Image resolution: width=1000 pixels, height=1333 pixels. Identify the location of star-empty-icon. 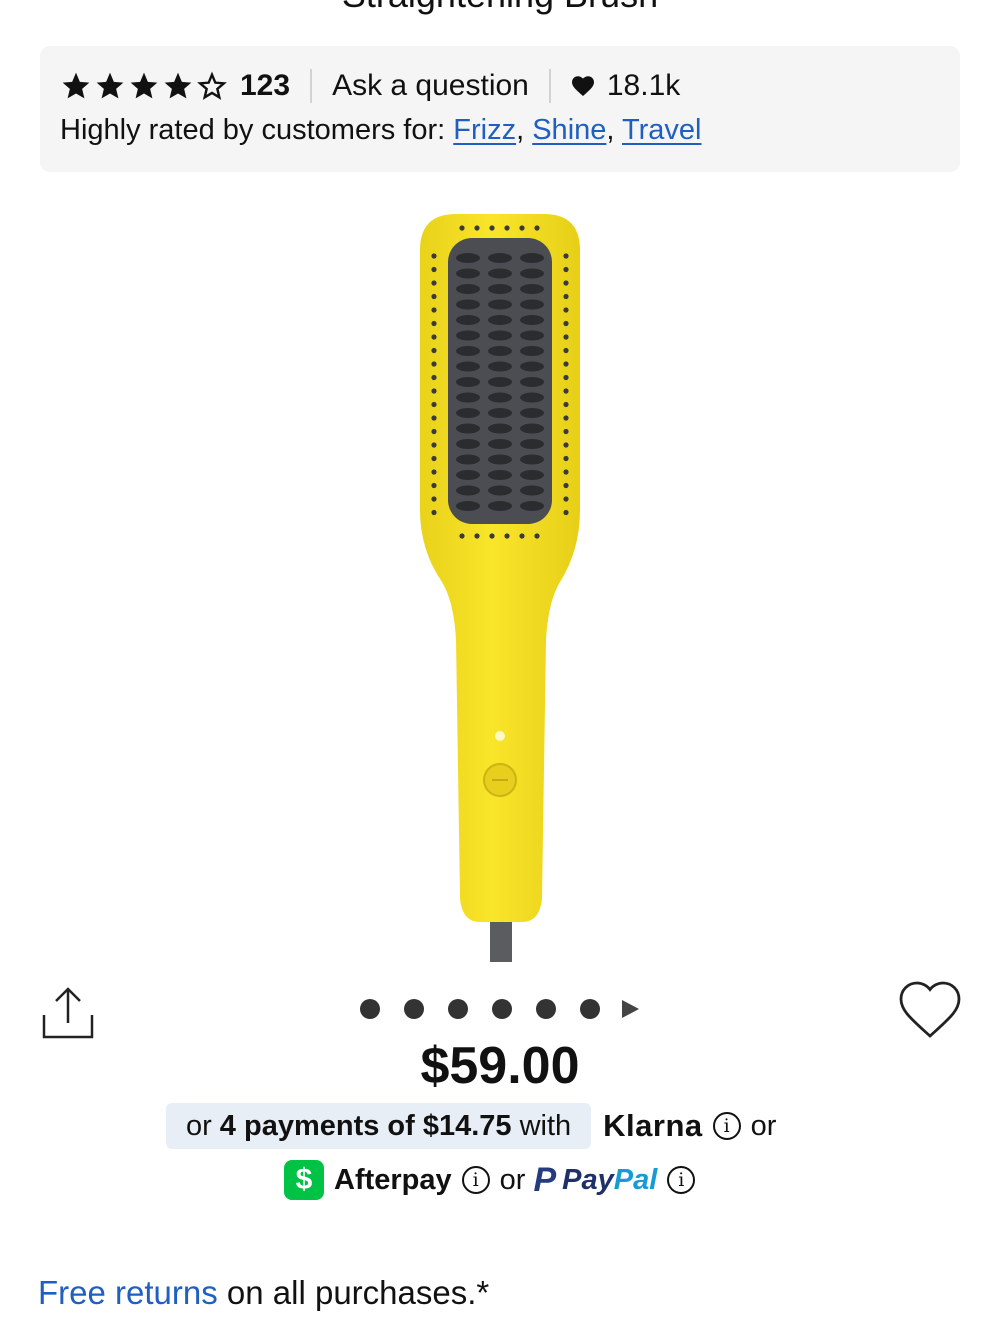
(212, 85).